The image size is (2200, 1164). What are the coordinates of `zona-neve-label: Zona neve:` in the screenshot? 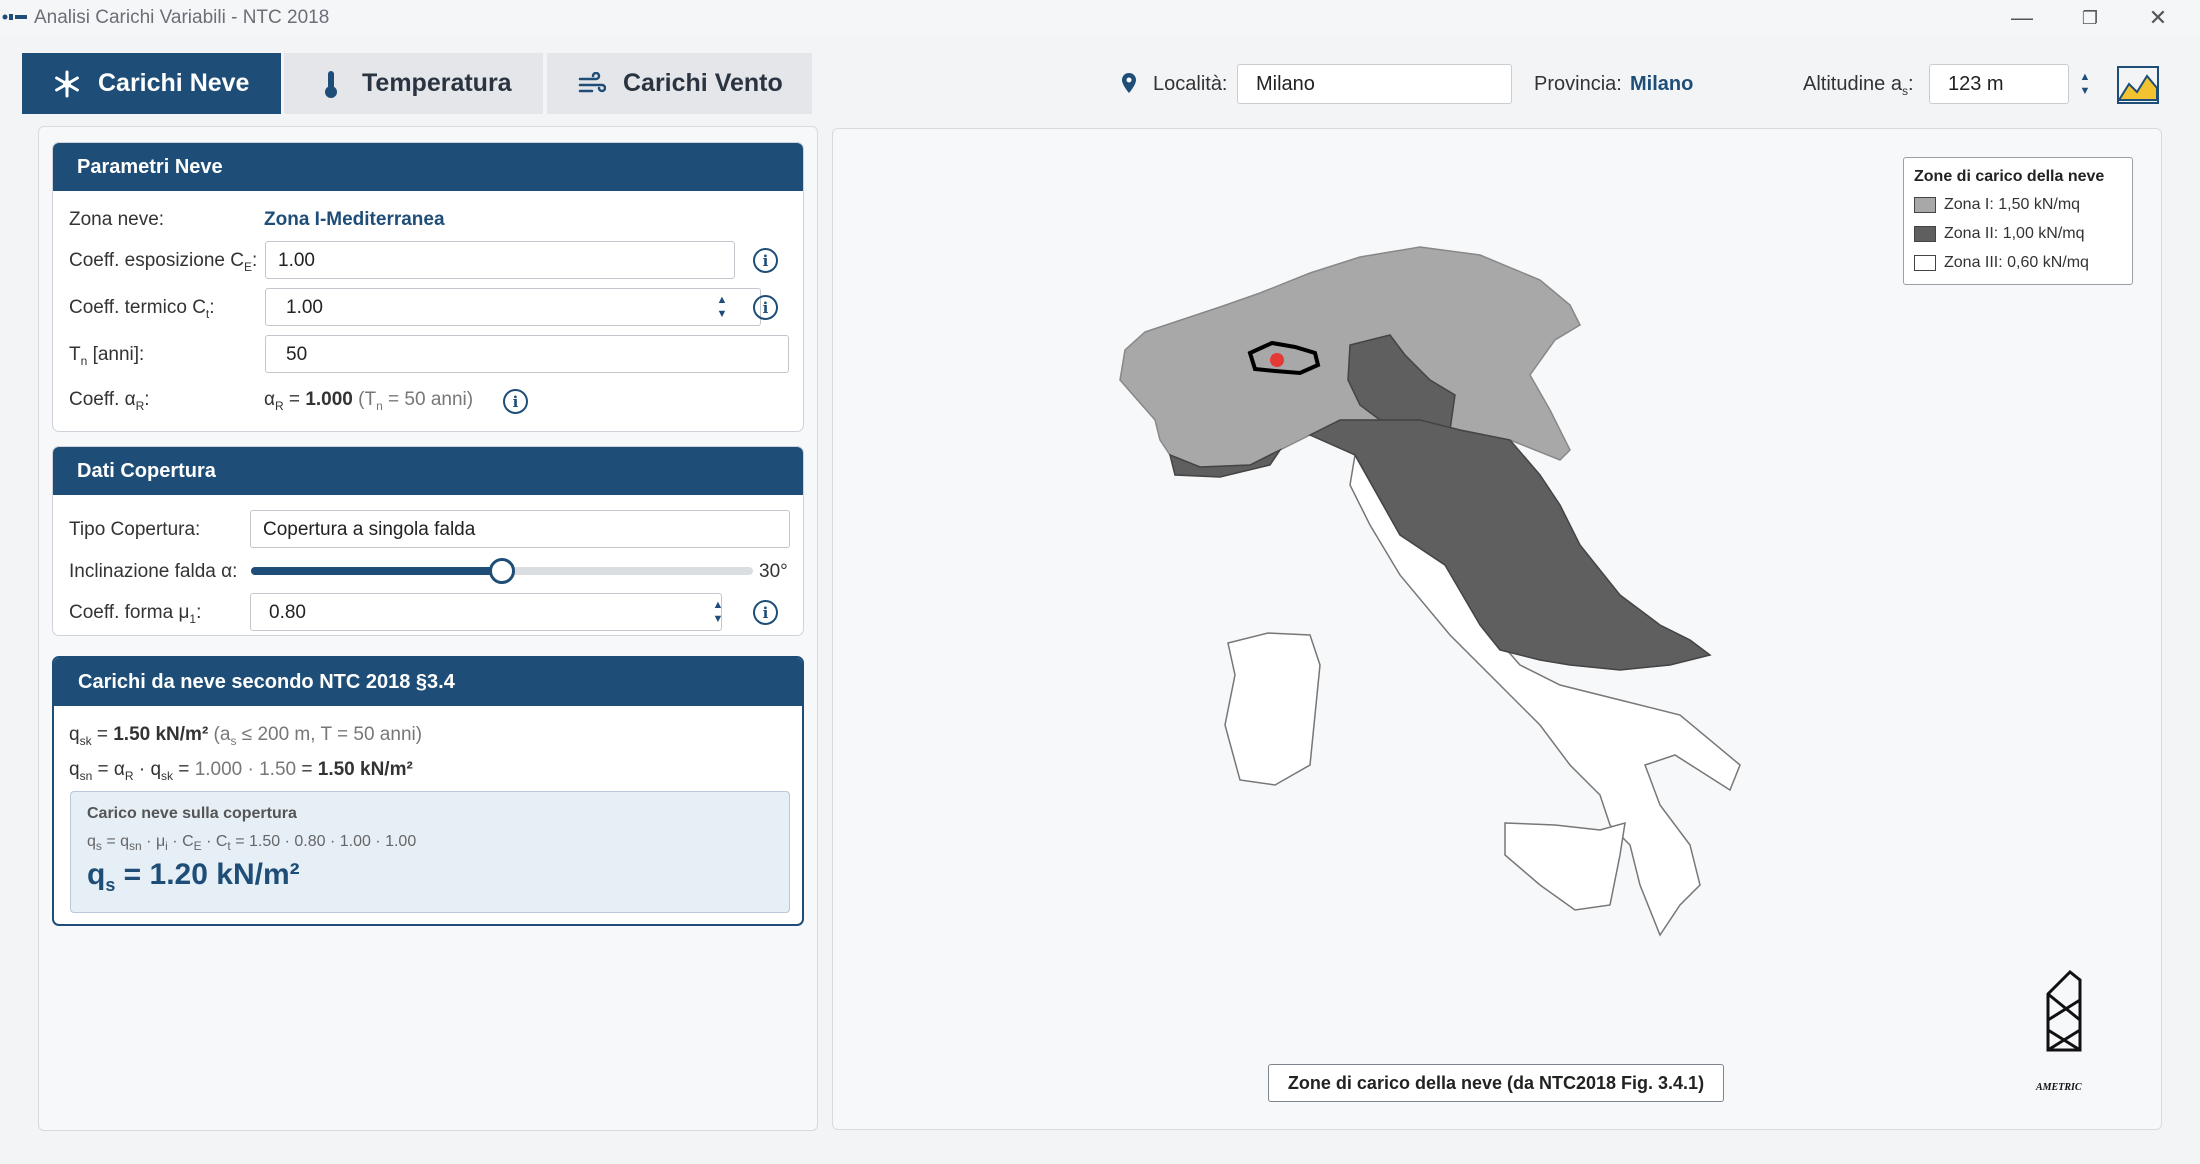 It's located at (117, 219).